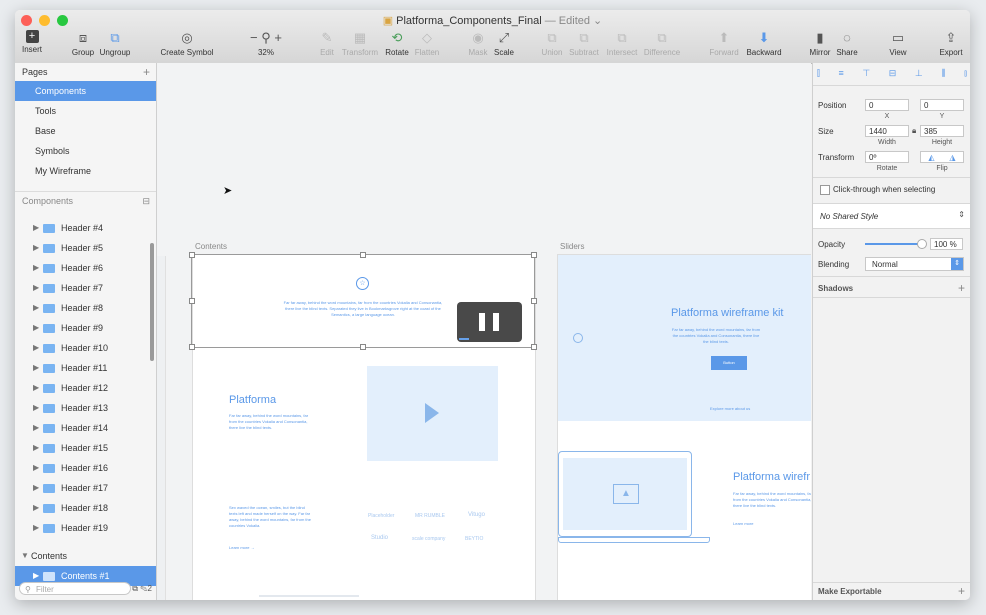 Image resolution: width=986 pixels, height=615 pixels. Describe the element at coordinates (85, 528) in the screenshot. I see `layer-item-header: ▶ Header #19` at that location.